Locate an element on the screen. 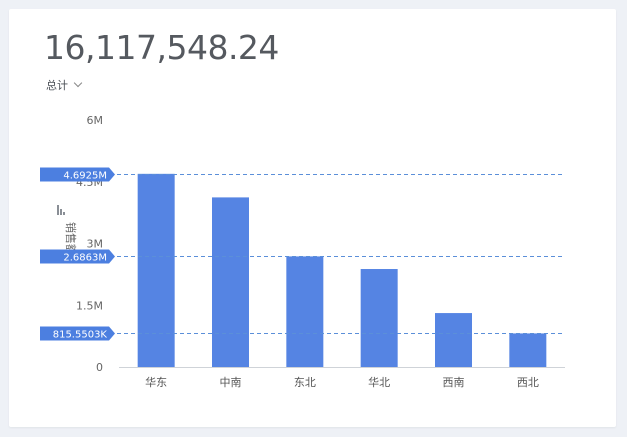 The width and height of the screenshot is (627, 437). x-category-label: 西北 is located at coordinates (528, 382).